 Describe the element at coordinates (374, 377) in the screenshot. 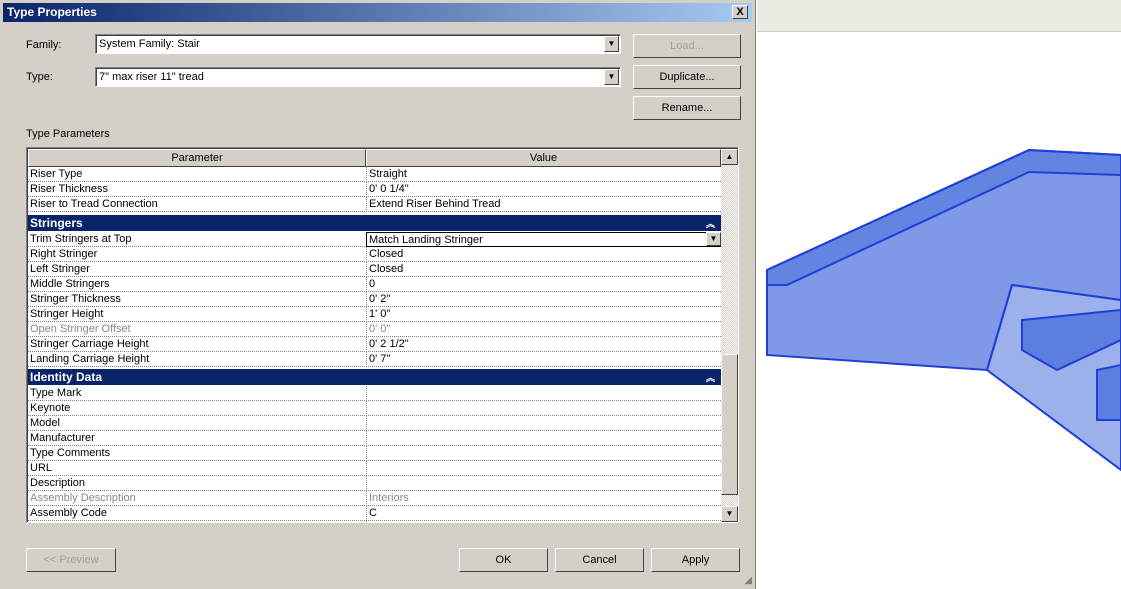

I see `group-header: Identity Data ︽` at that location.